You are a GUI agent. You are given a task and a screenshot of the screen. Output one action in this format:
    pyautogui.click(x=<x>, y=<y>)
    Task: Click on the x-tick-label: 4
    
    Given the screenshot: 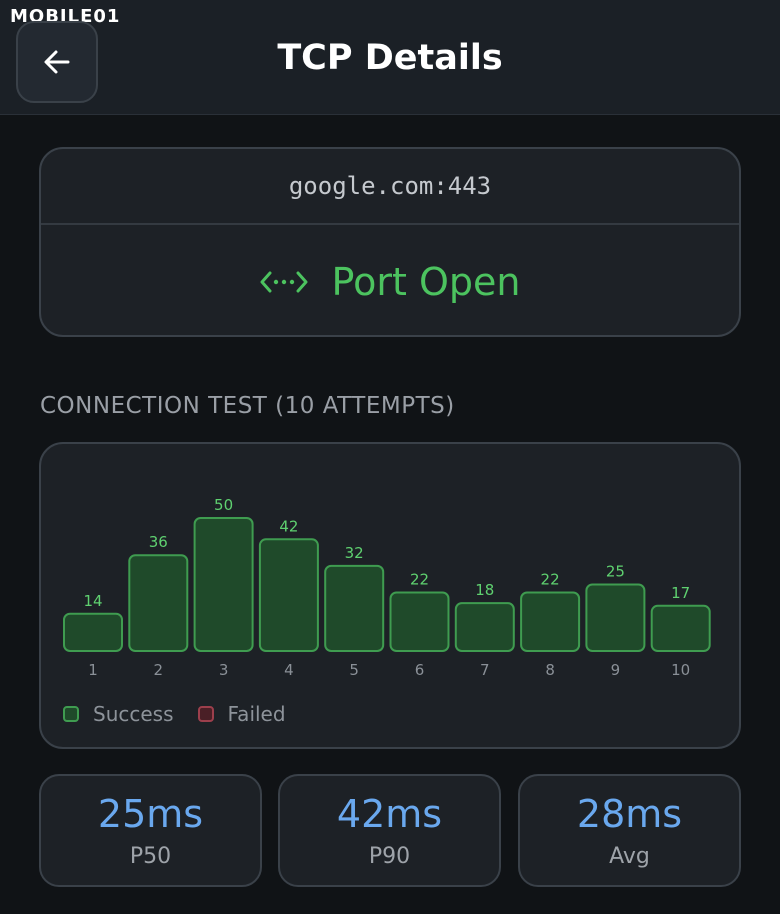 What is the action you would take?
    pyautogui.click(x=289, y=670)
    